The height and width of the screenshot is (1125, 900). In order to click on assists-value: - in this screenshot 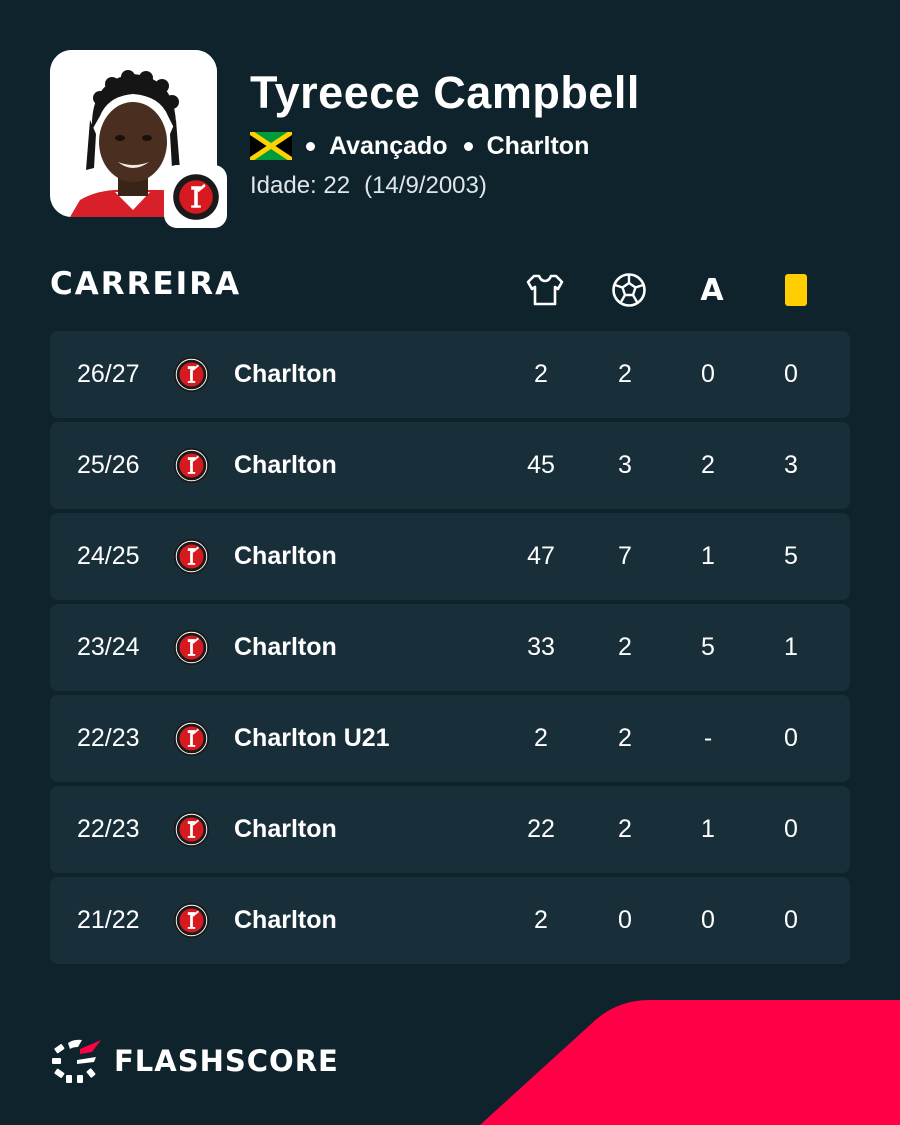, I will do `click(708, 738)`.